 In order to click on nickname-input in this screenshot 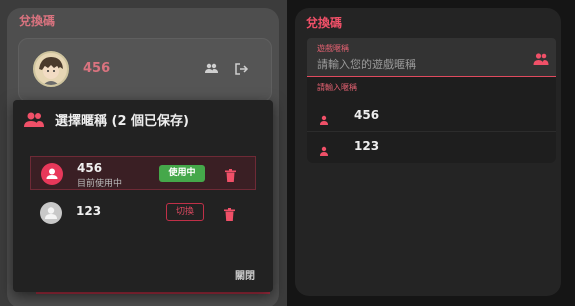, I will do `click(422, 64)`.